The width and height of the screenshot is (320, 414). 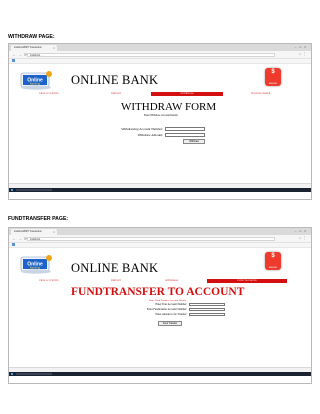 What do you see at coordinates (38, 219) in the screenshot?
I see `section-heading-fundtransfer: FUNDTRANSFER PAGE:` at bounding box center [38, 219].